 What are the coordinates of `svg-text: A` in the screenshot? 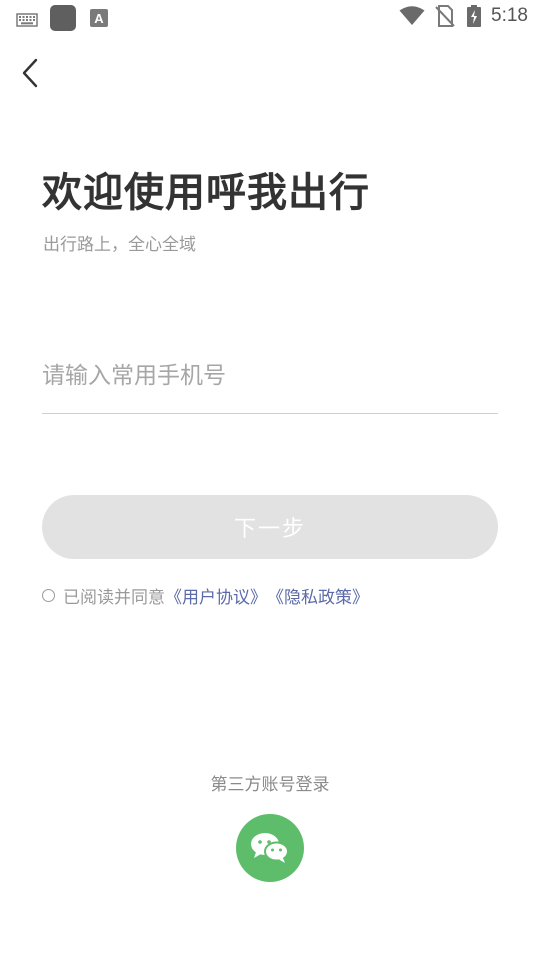 It's located at (99, 18).